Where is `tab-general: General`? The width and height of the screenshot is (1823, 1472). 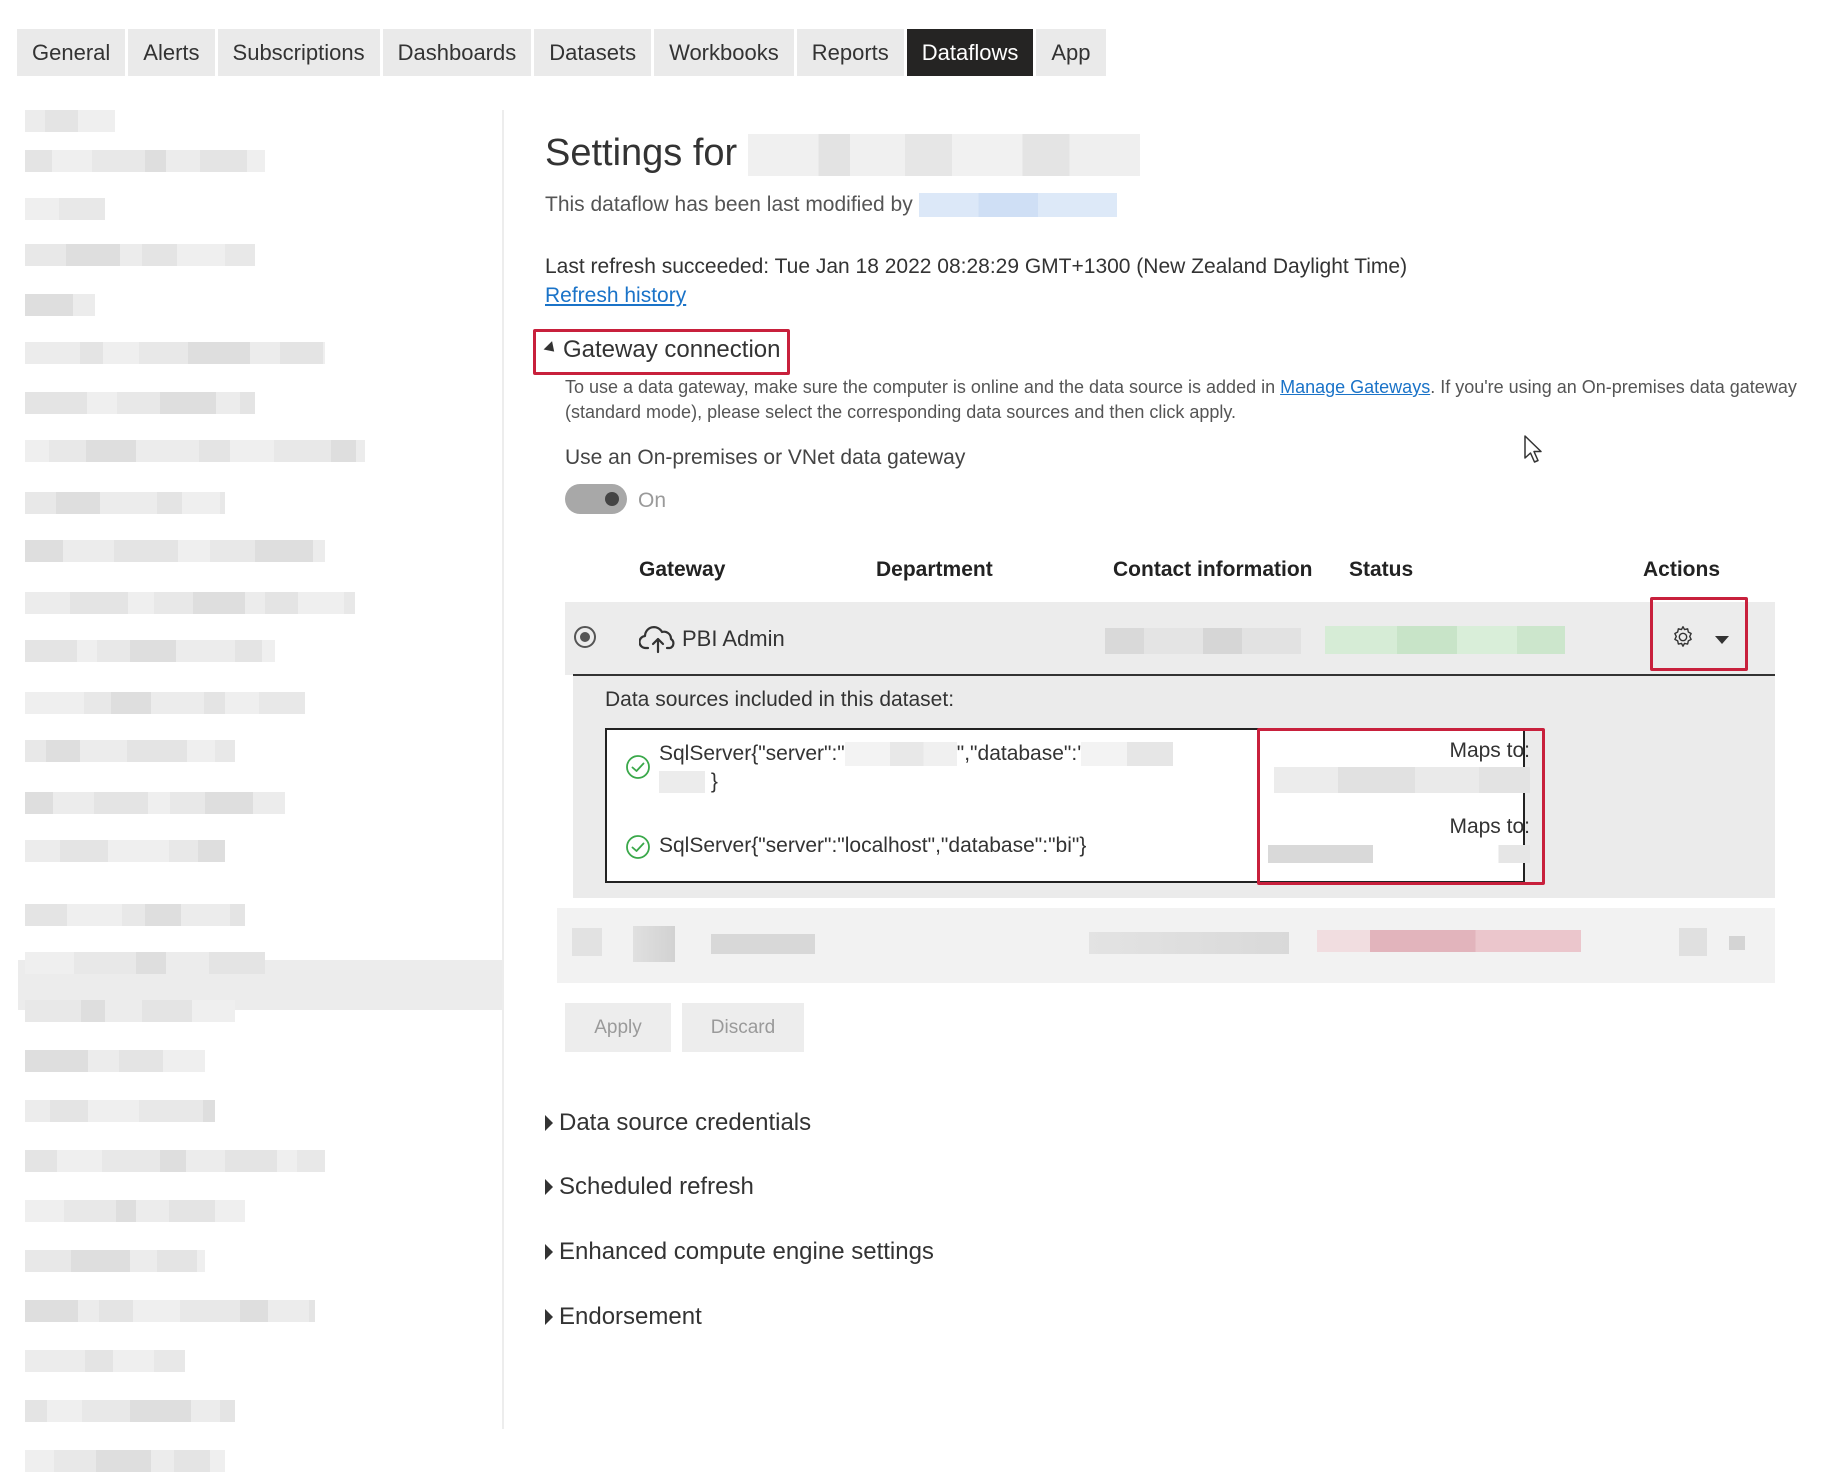
tab-general: General is located at coordinates (71, 52).